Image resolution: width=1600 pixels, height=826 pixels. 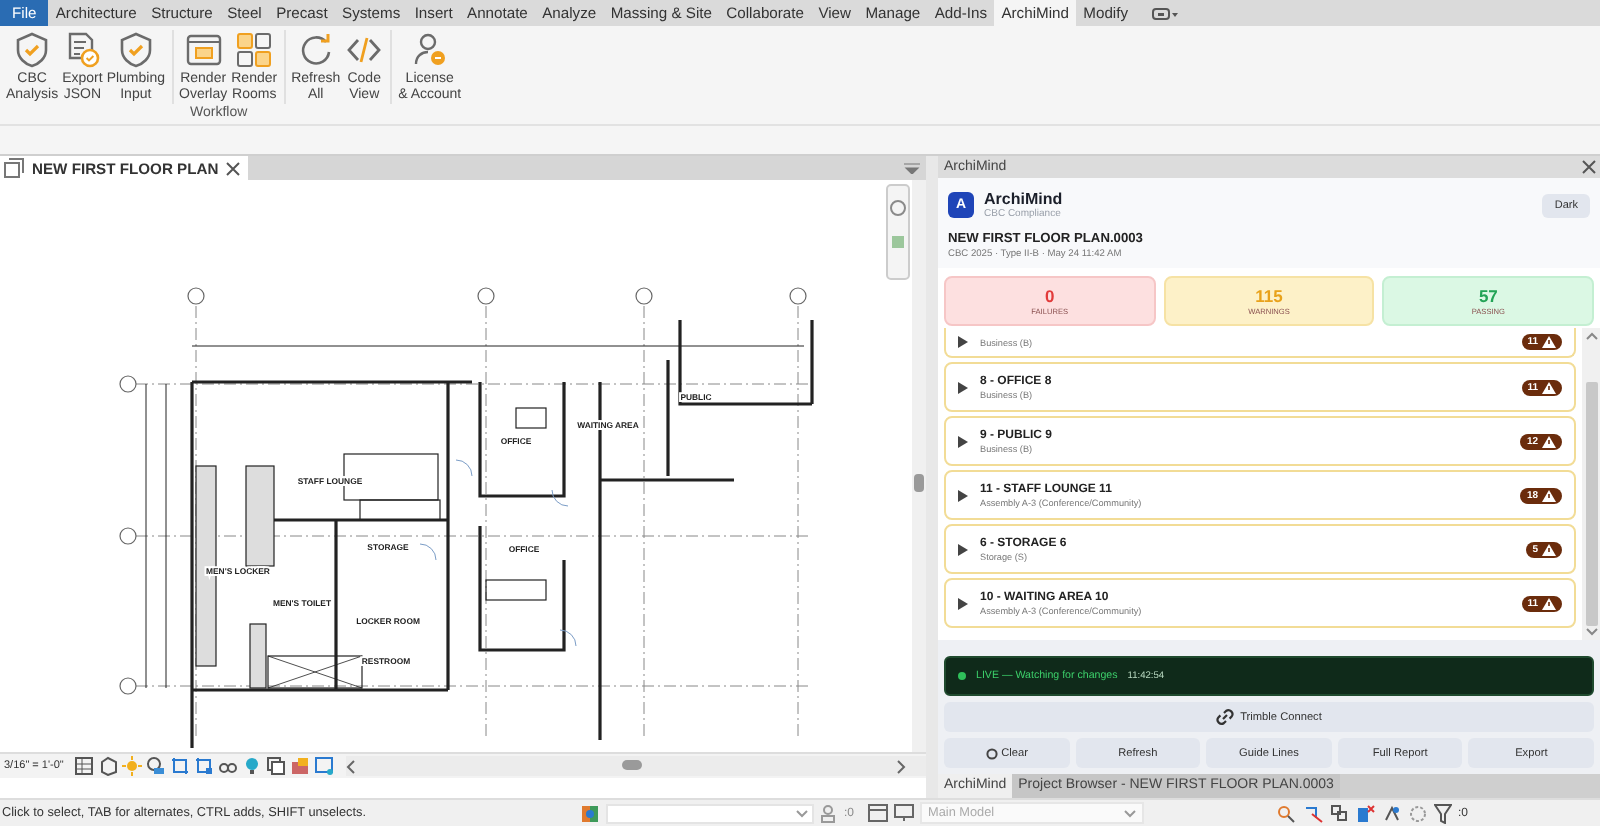 I want to click on lightbulb-icon, so click(x=251, y=766).